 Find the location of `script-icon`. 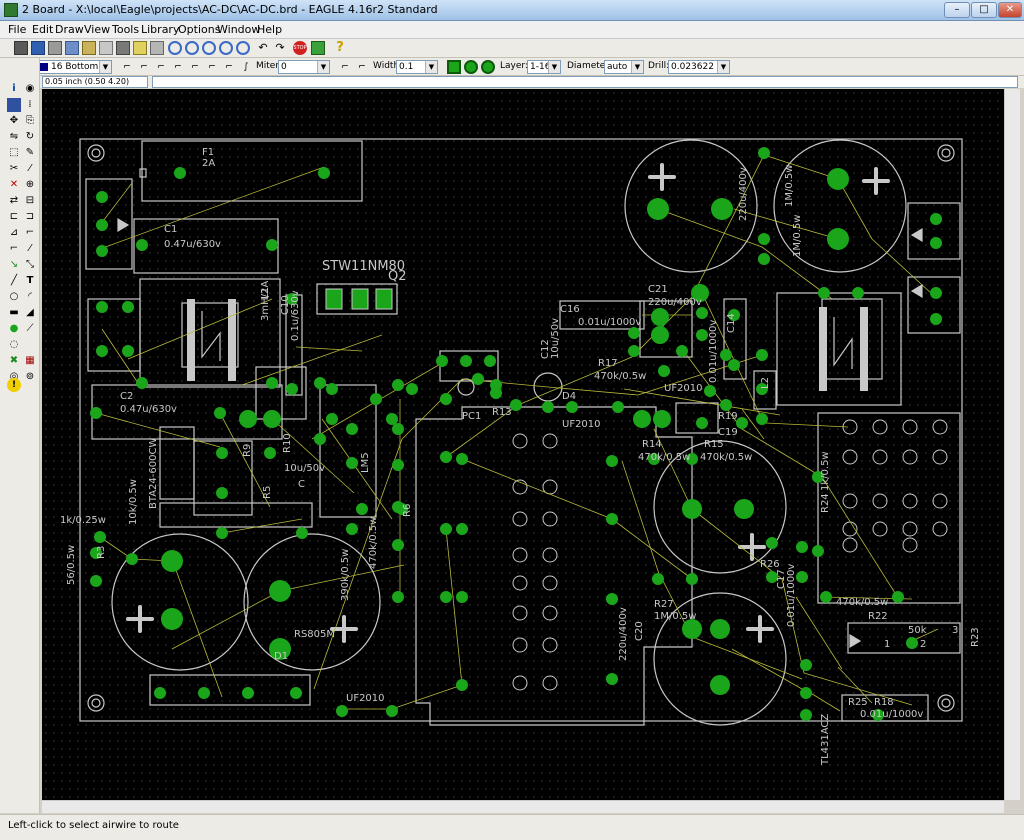

script-icon is located at coordinates (106, 48).